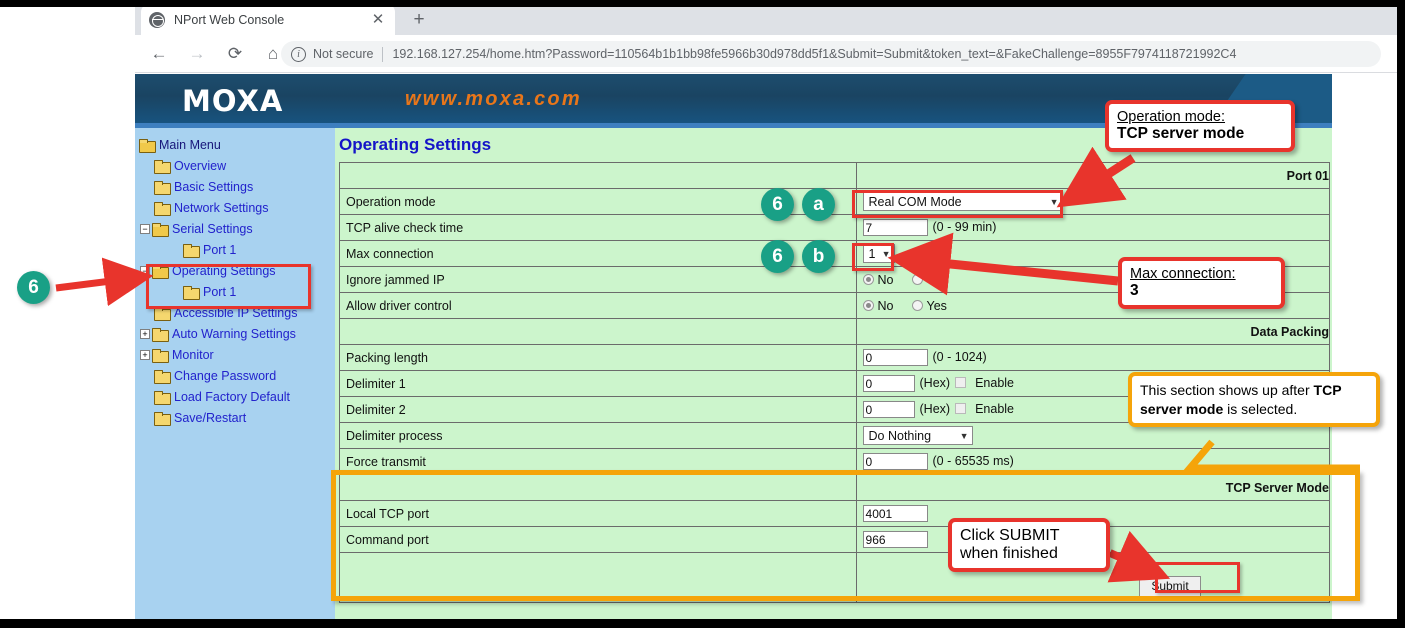  Describe the element at coordinates (1093, 227) in the screenshot. I see `tcp-alive-cell: 7 (0 - 99 min)` at that location.